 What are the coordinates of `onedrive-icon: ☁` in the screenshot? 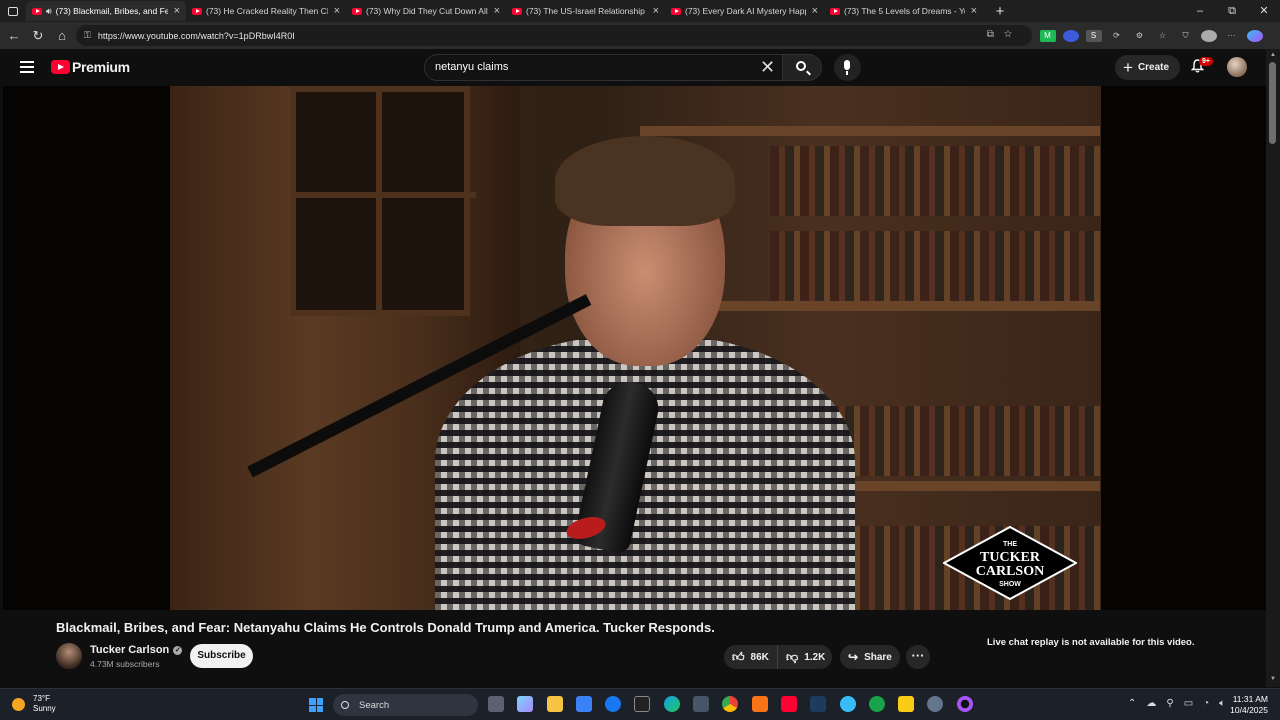 It's located at (1151, 703).